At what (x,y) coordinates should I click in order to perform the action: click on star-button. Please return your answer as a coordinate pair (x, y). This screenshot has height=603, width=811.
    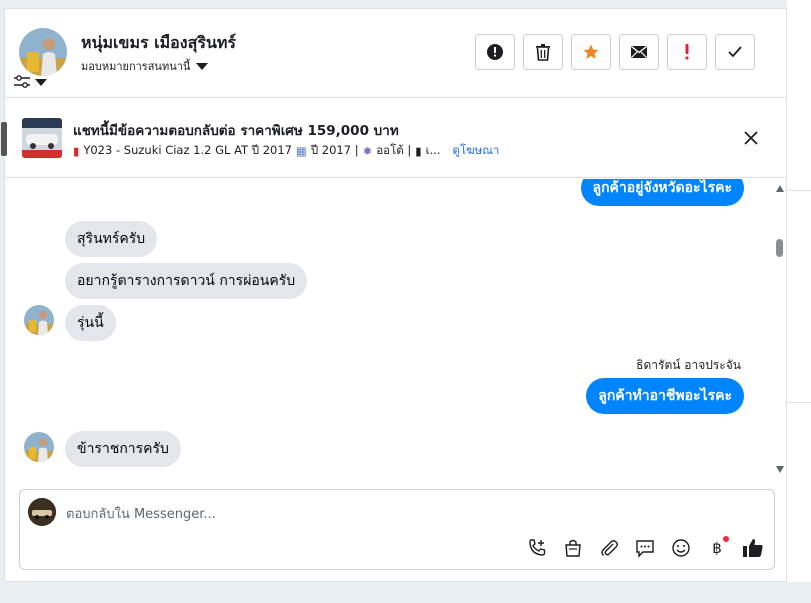
    Looking at the image, I should click on (591, 52).